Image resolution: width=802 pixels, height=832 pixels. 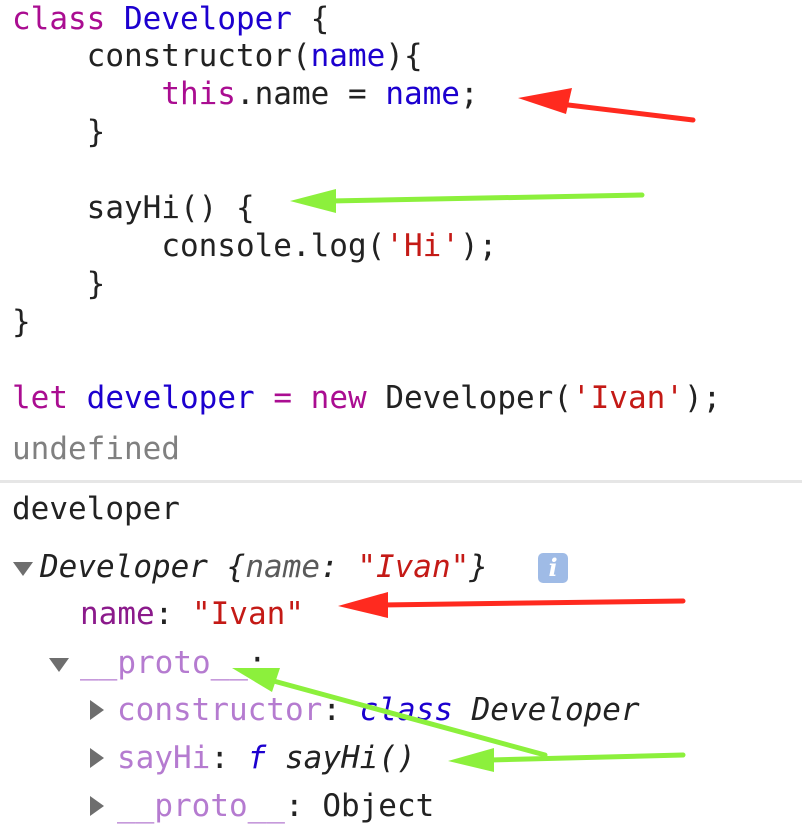 I want to click on object-summary-value: "Ivan", so click(x=413, y=567).